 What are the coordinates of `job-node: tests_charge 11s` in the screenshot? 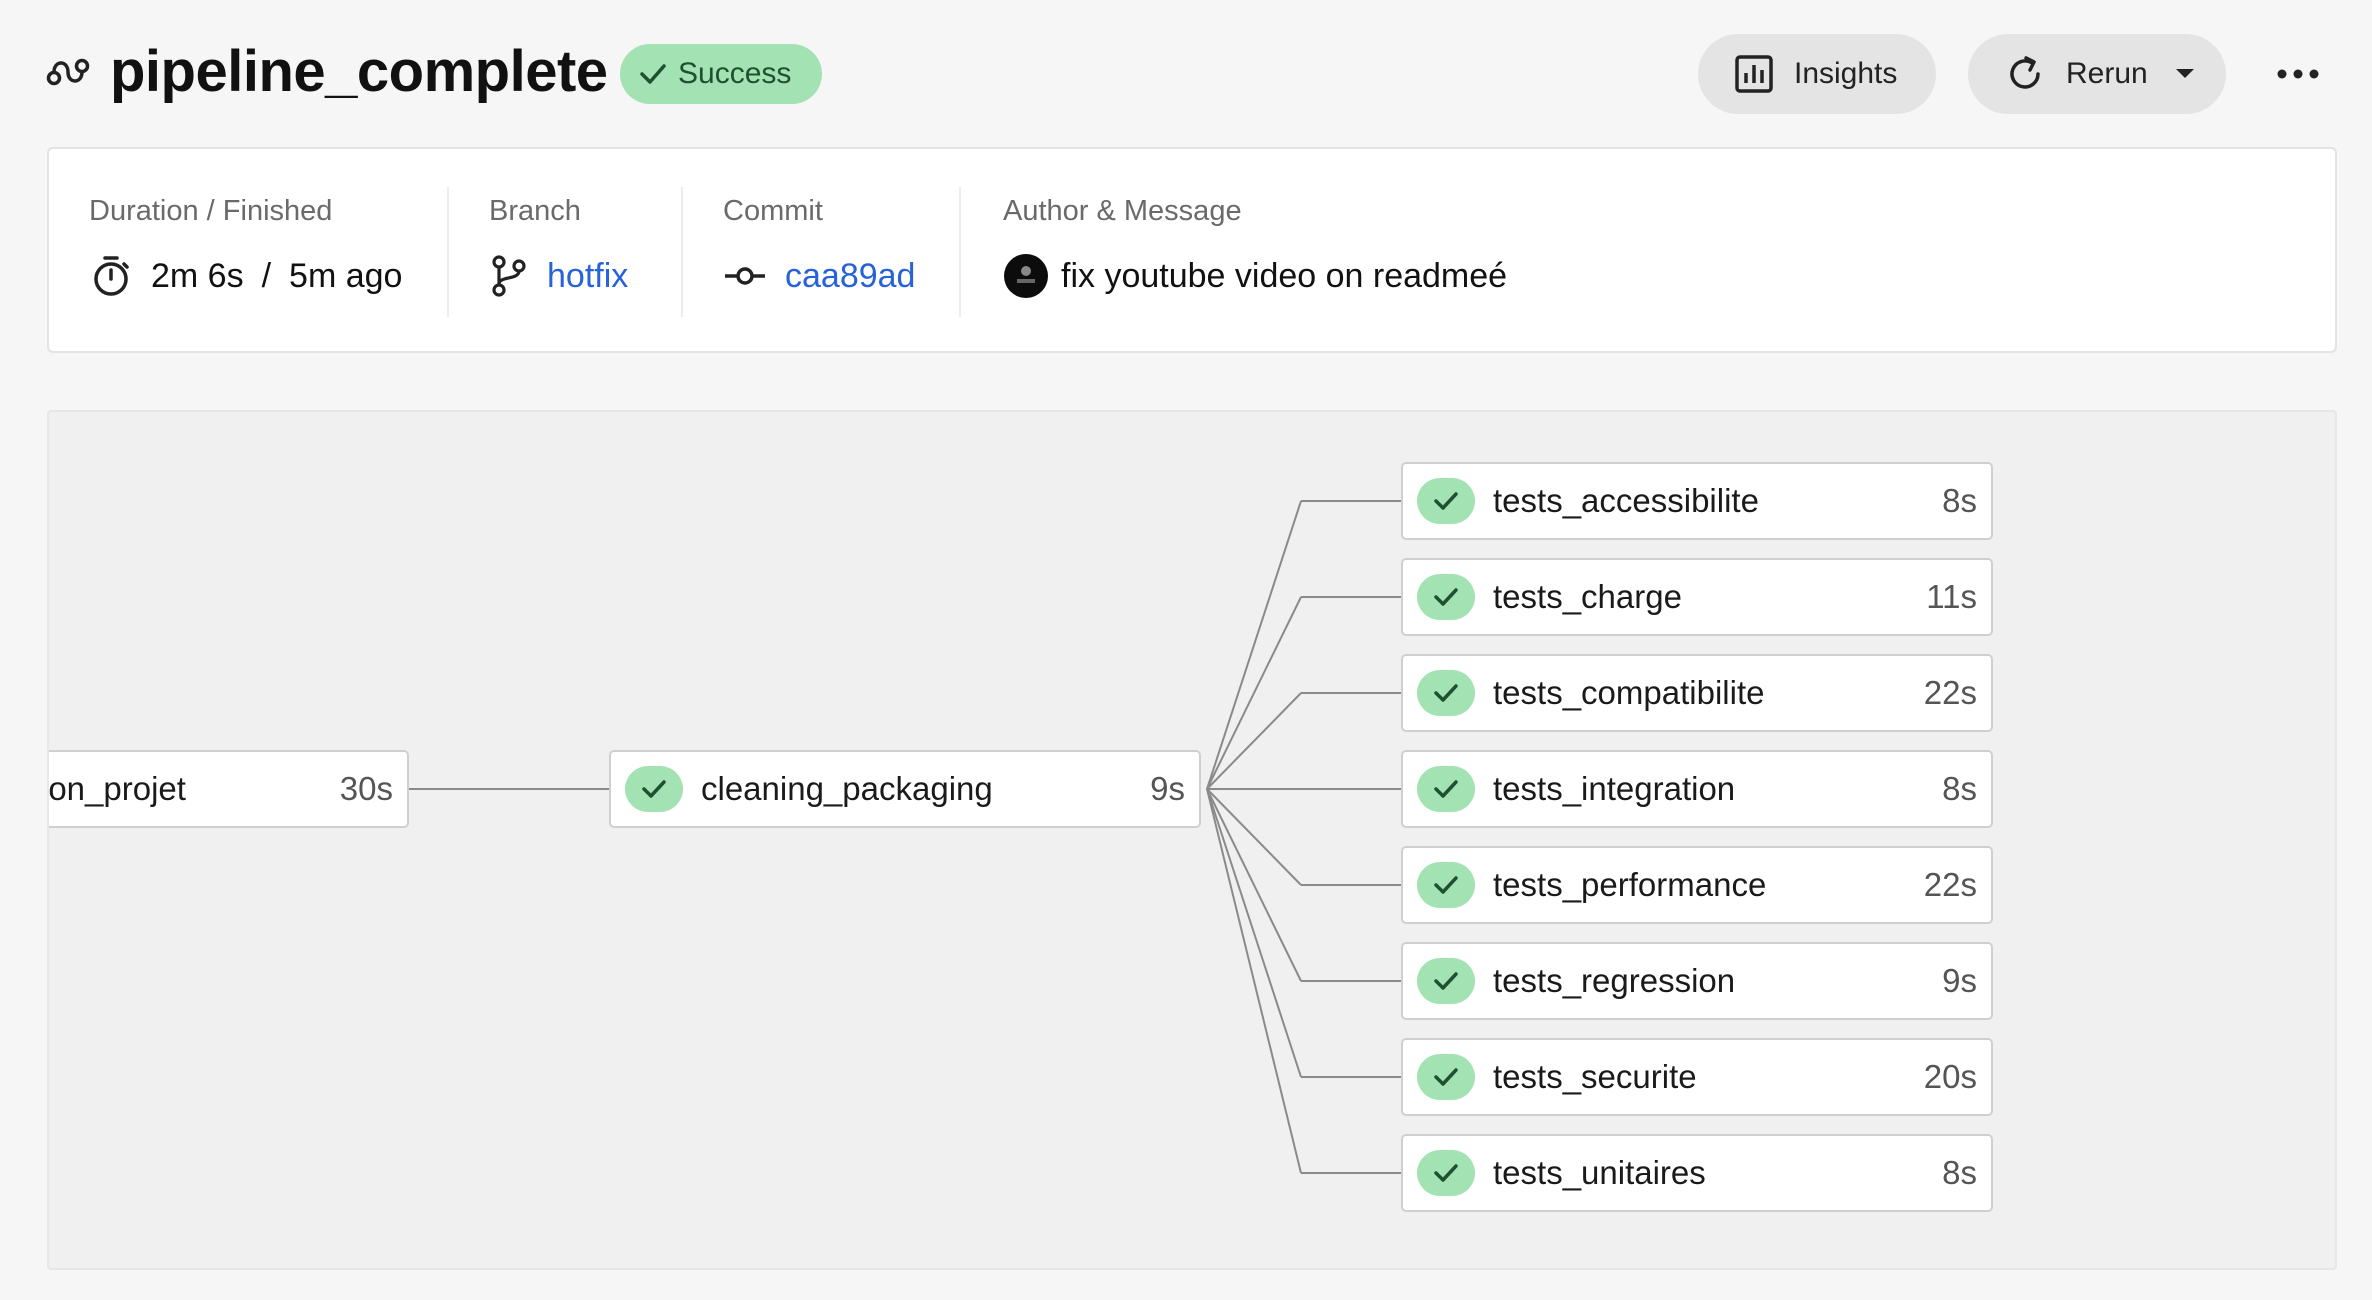 It's located at (1697, 597).